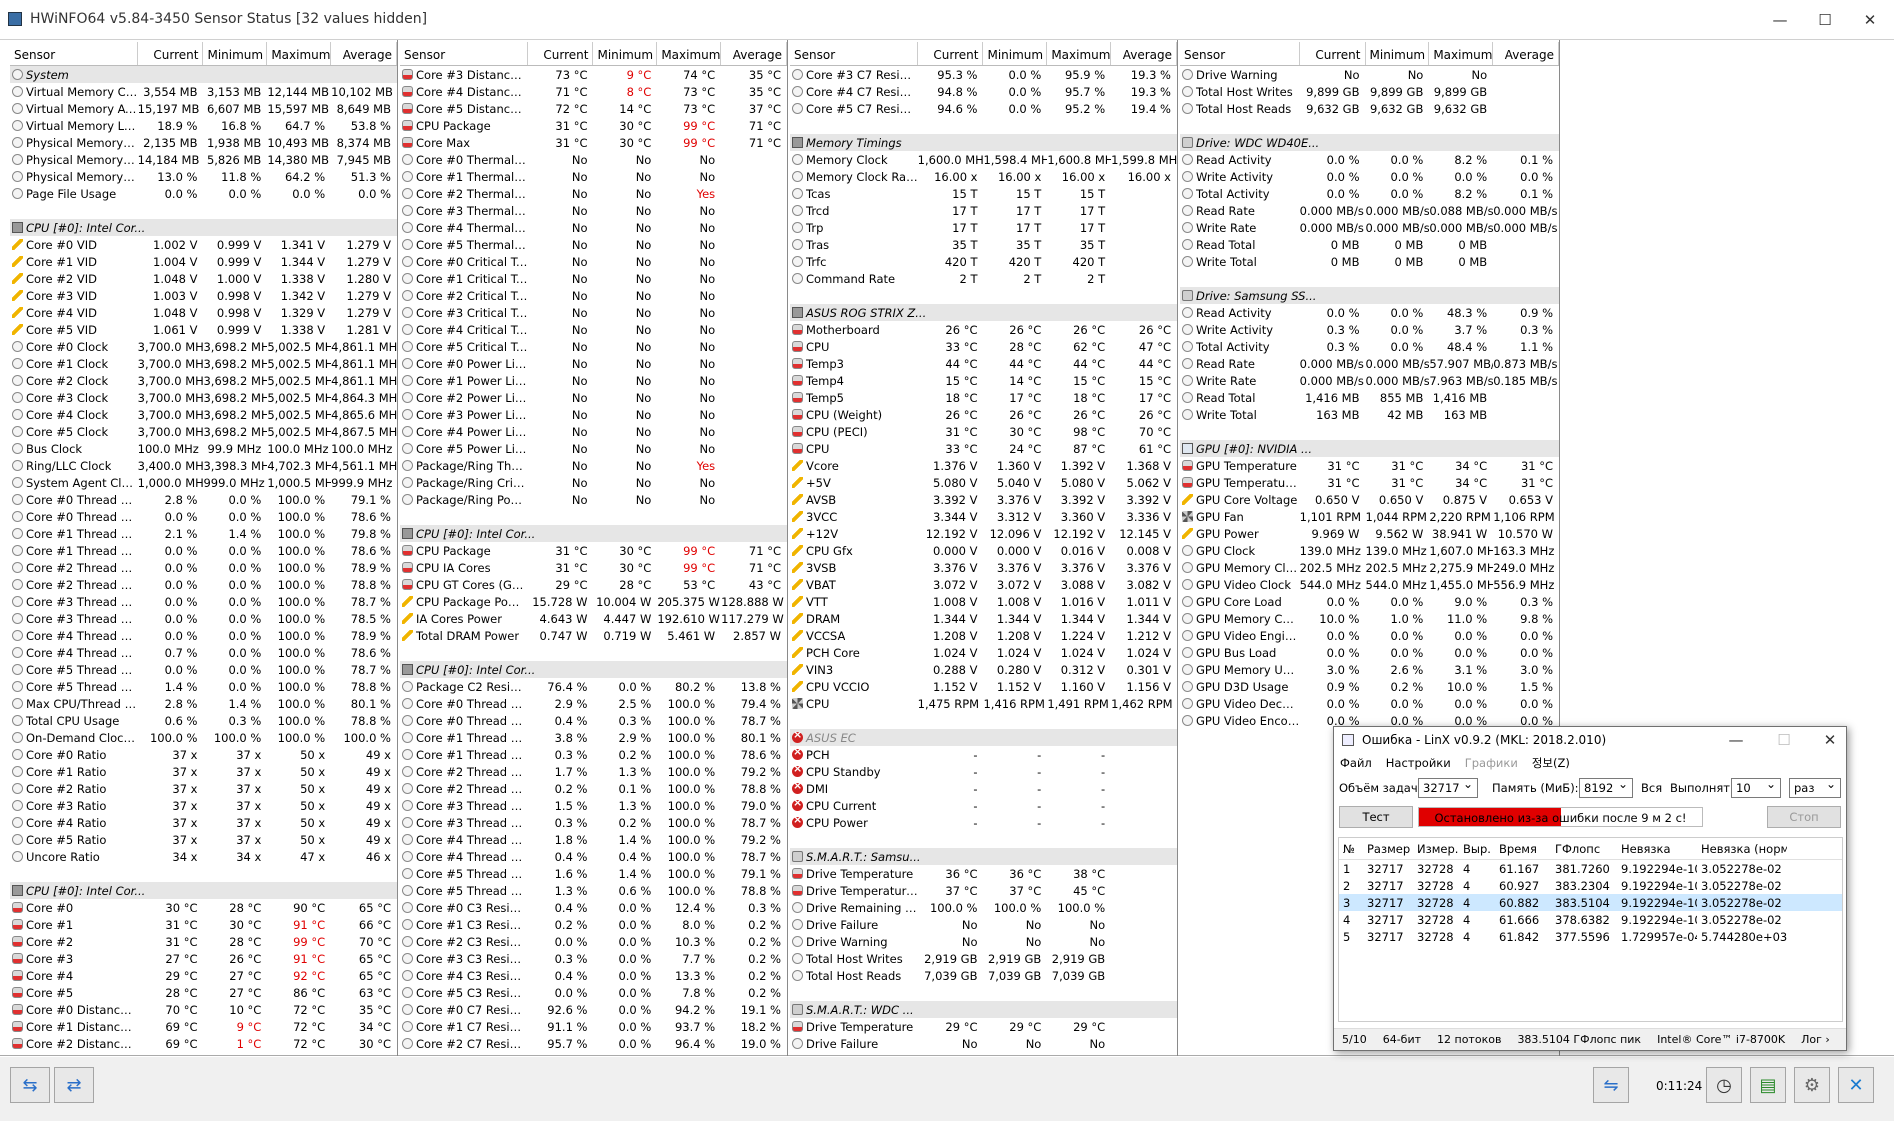  I want to click on sensor-row: Core #0 VID 1.002 V 0.999 V 1.341 V 1.279 V, so click(203, 244).